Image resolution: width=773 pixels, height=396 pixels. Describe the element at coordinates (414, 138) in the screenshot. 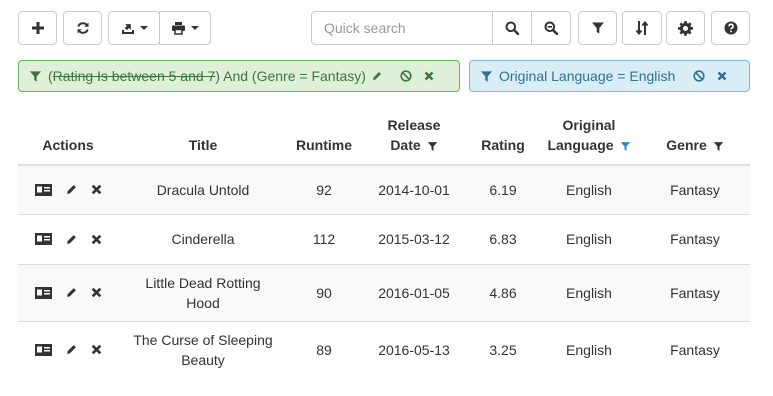

I see `column-header-release-date: Release Date` at that location.